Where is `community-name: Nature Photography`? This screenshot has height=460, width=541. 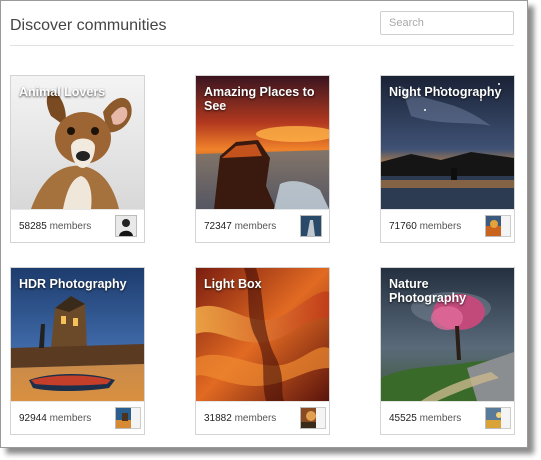 community-name: Nature Photography is located at coordinates (448, 291).